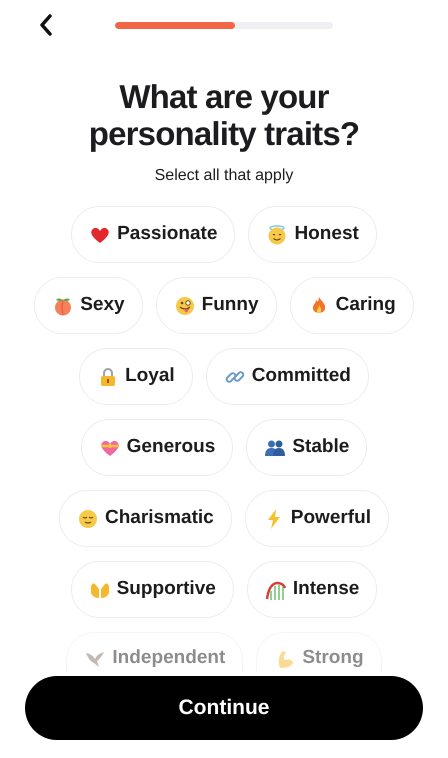 Image resolution: width=448 pixels, height=758 pixels. Describe the element at coordinates (307, 447) in the screenshot. I see `trait-chip: Stable` at that location.